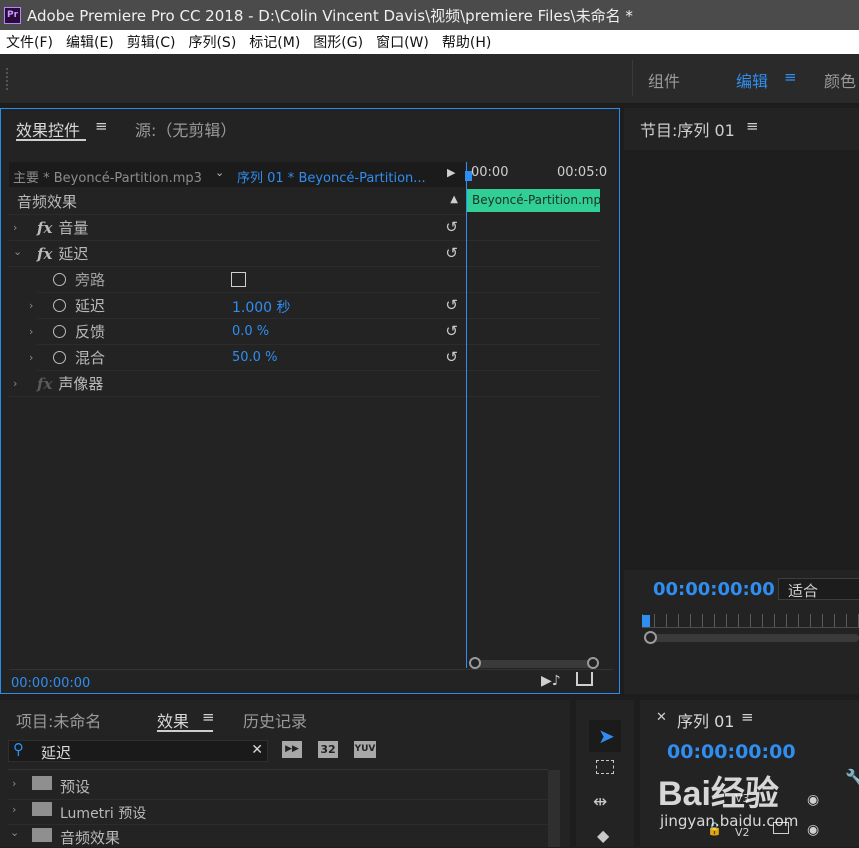 This screenshot has height=848, width=859. What do you see at coordinates (687, 129) in the screenshot?
I see `program-monitor-title: 节目:序列 01` at bounding box center [687, 129].